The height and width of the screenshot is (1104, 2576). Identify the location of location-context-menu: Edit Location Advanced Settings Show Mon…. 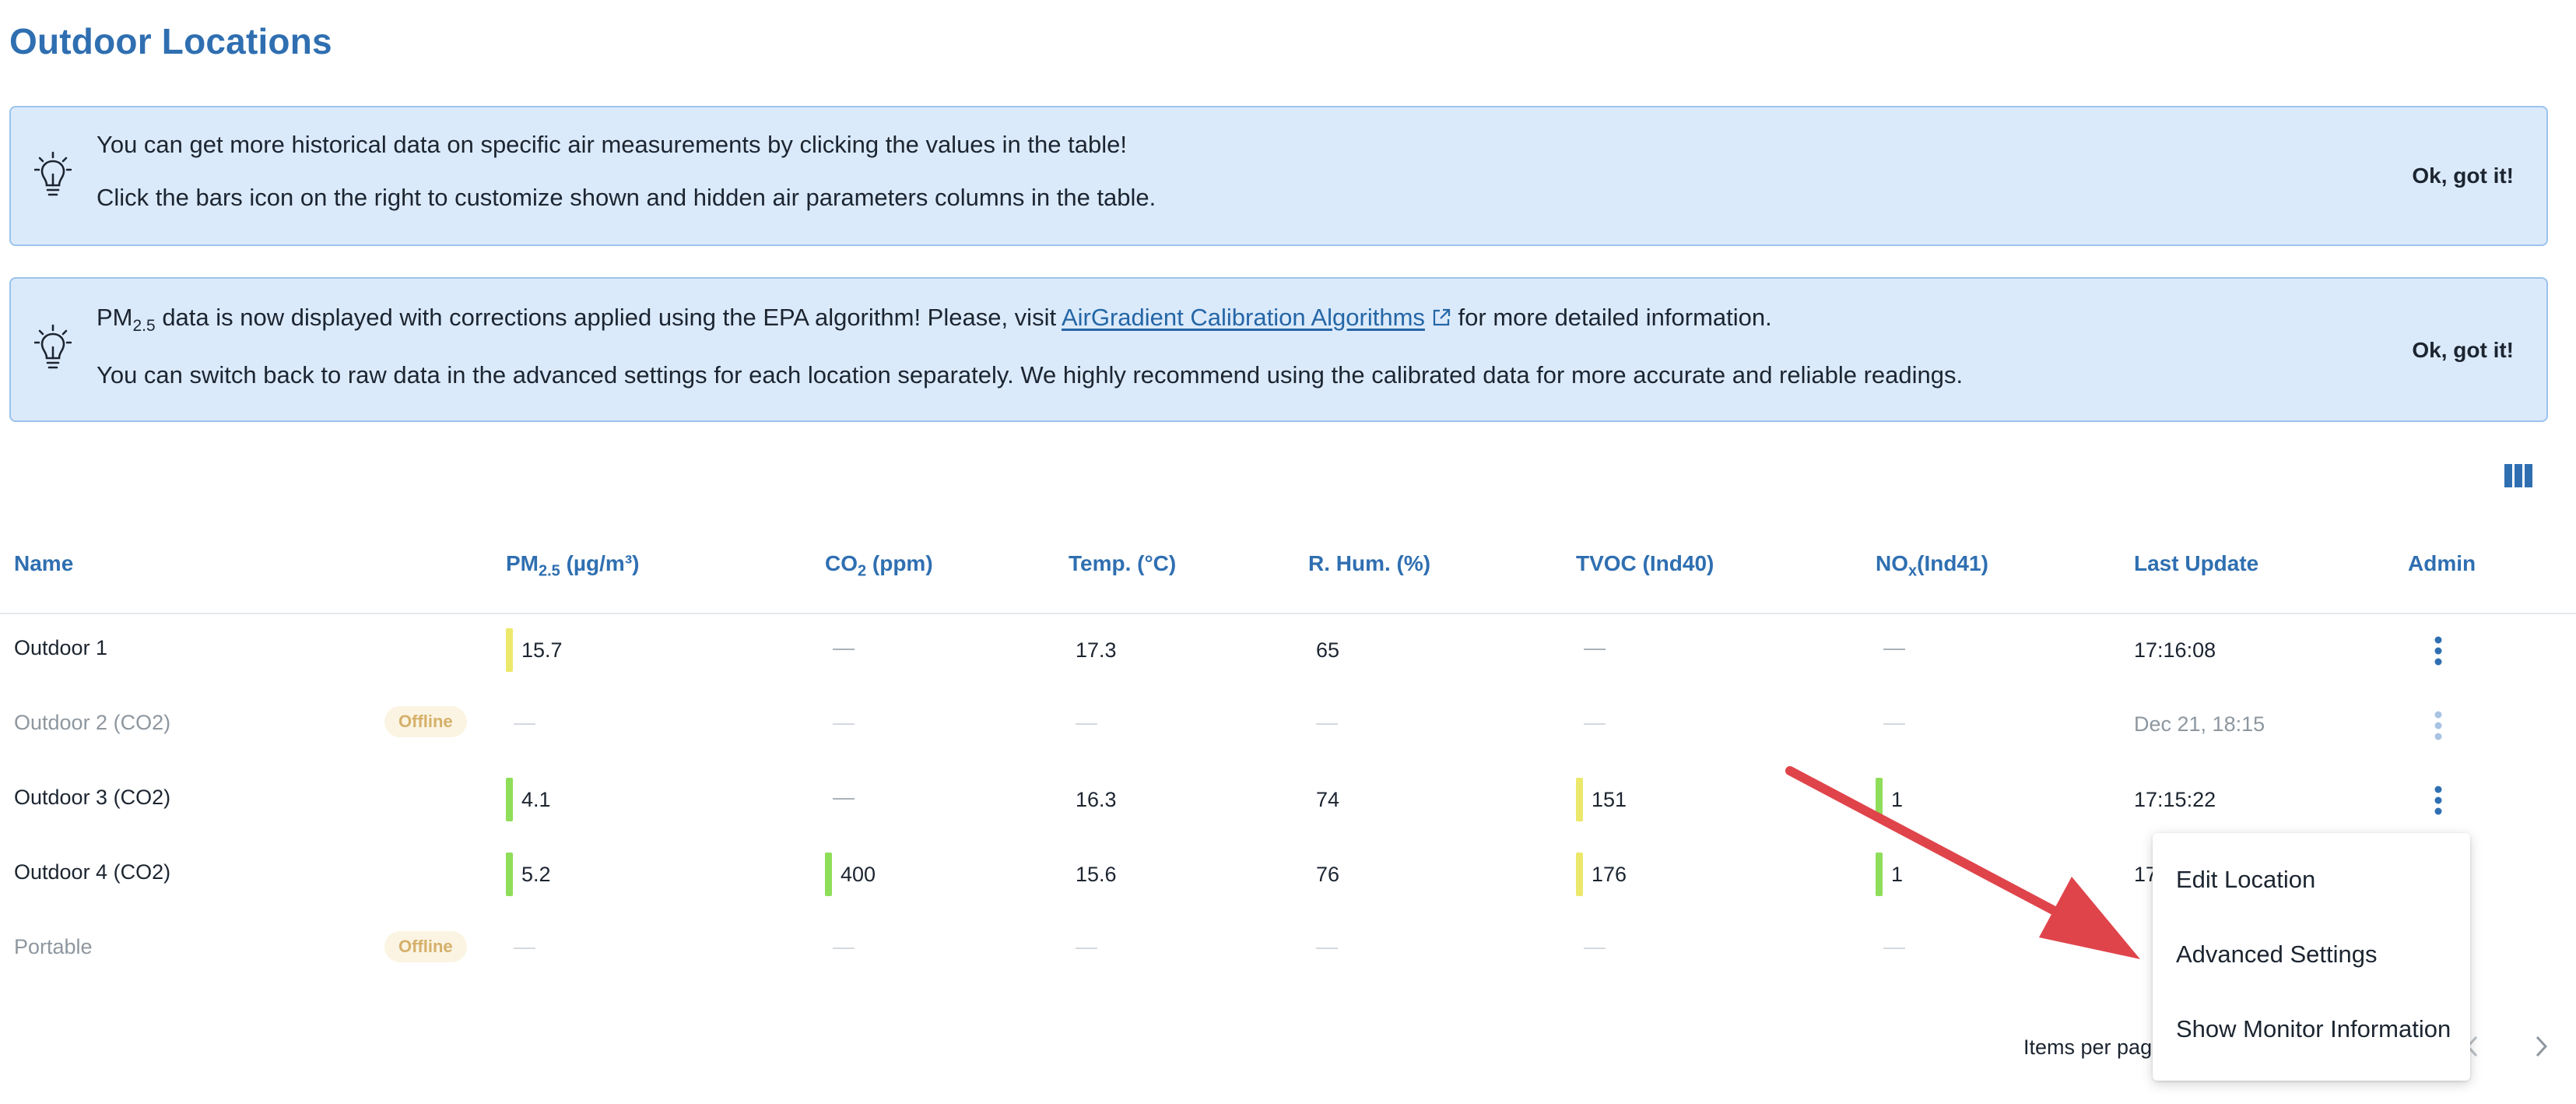
(2312, 957).